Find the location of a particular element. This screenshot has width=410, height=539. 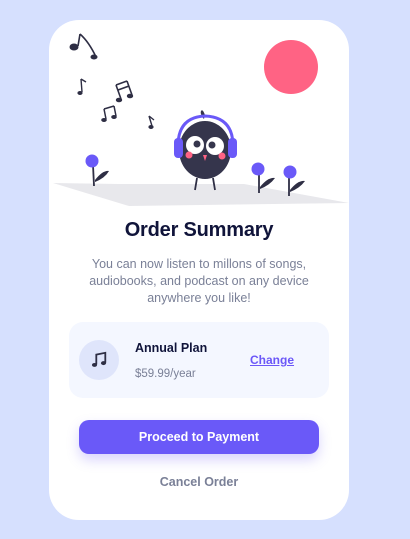

plan-name: Annual Plan is located at coordinates (171, 348).